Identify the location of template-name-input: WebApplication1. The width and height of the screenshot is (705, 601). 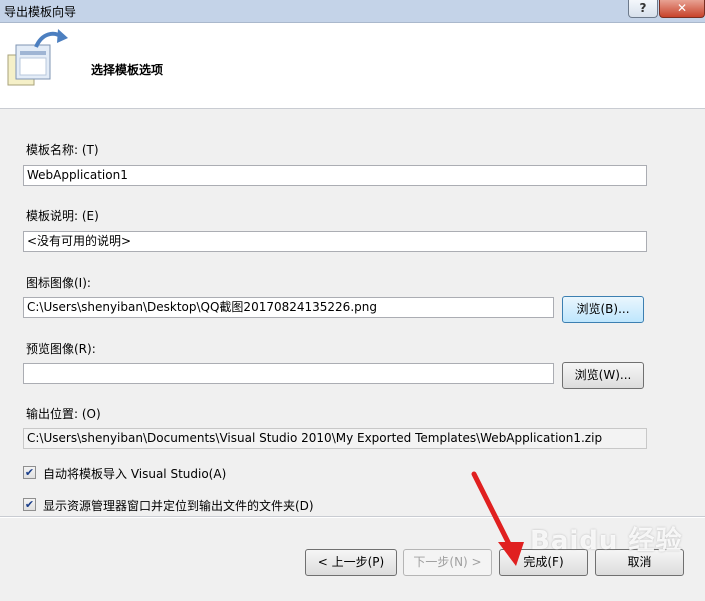
(335, 175).